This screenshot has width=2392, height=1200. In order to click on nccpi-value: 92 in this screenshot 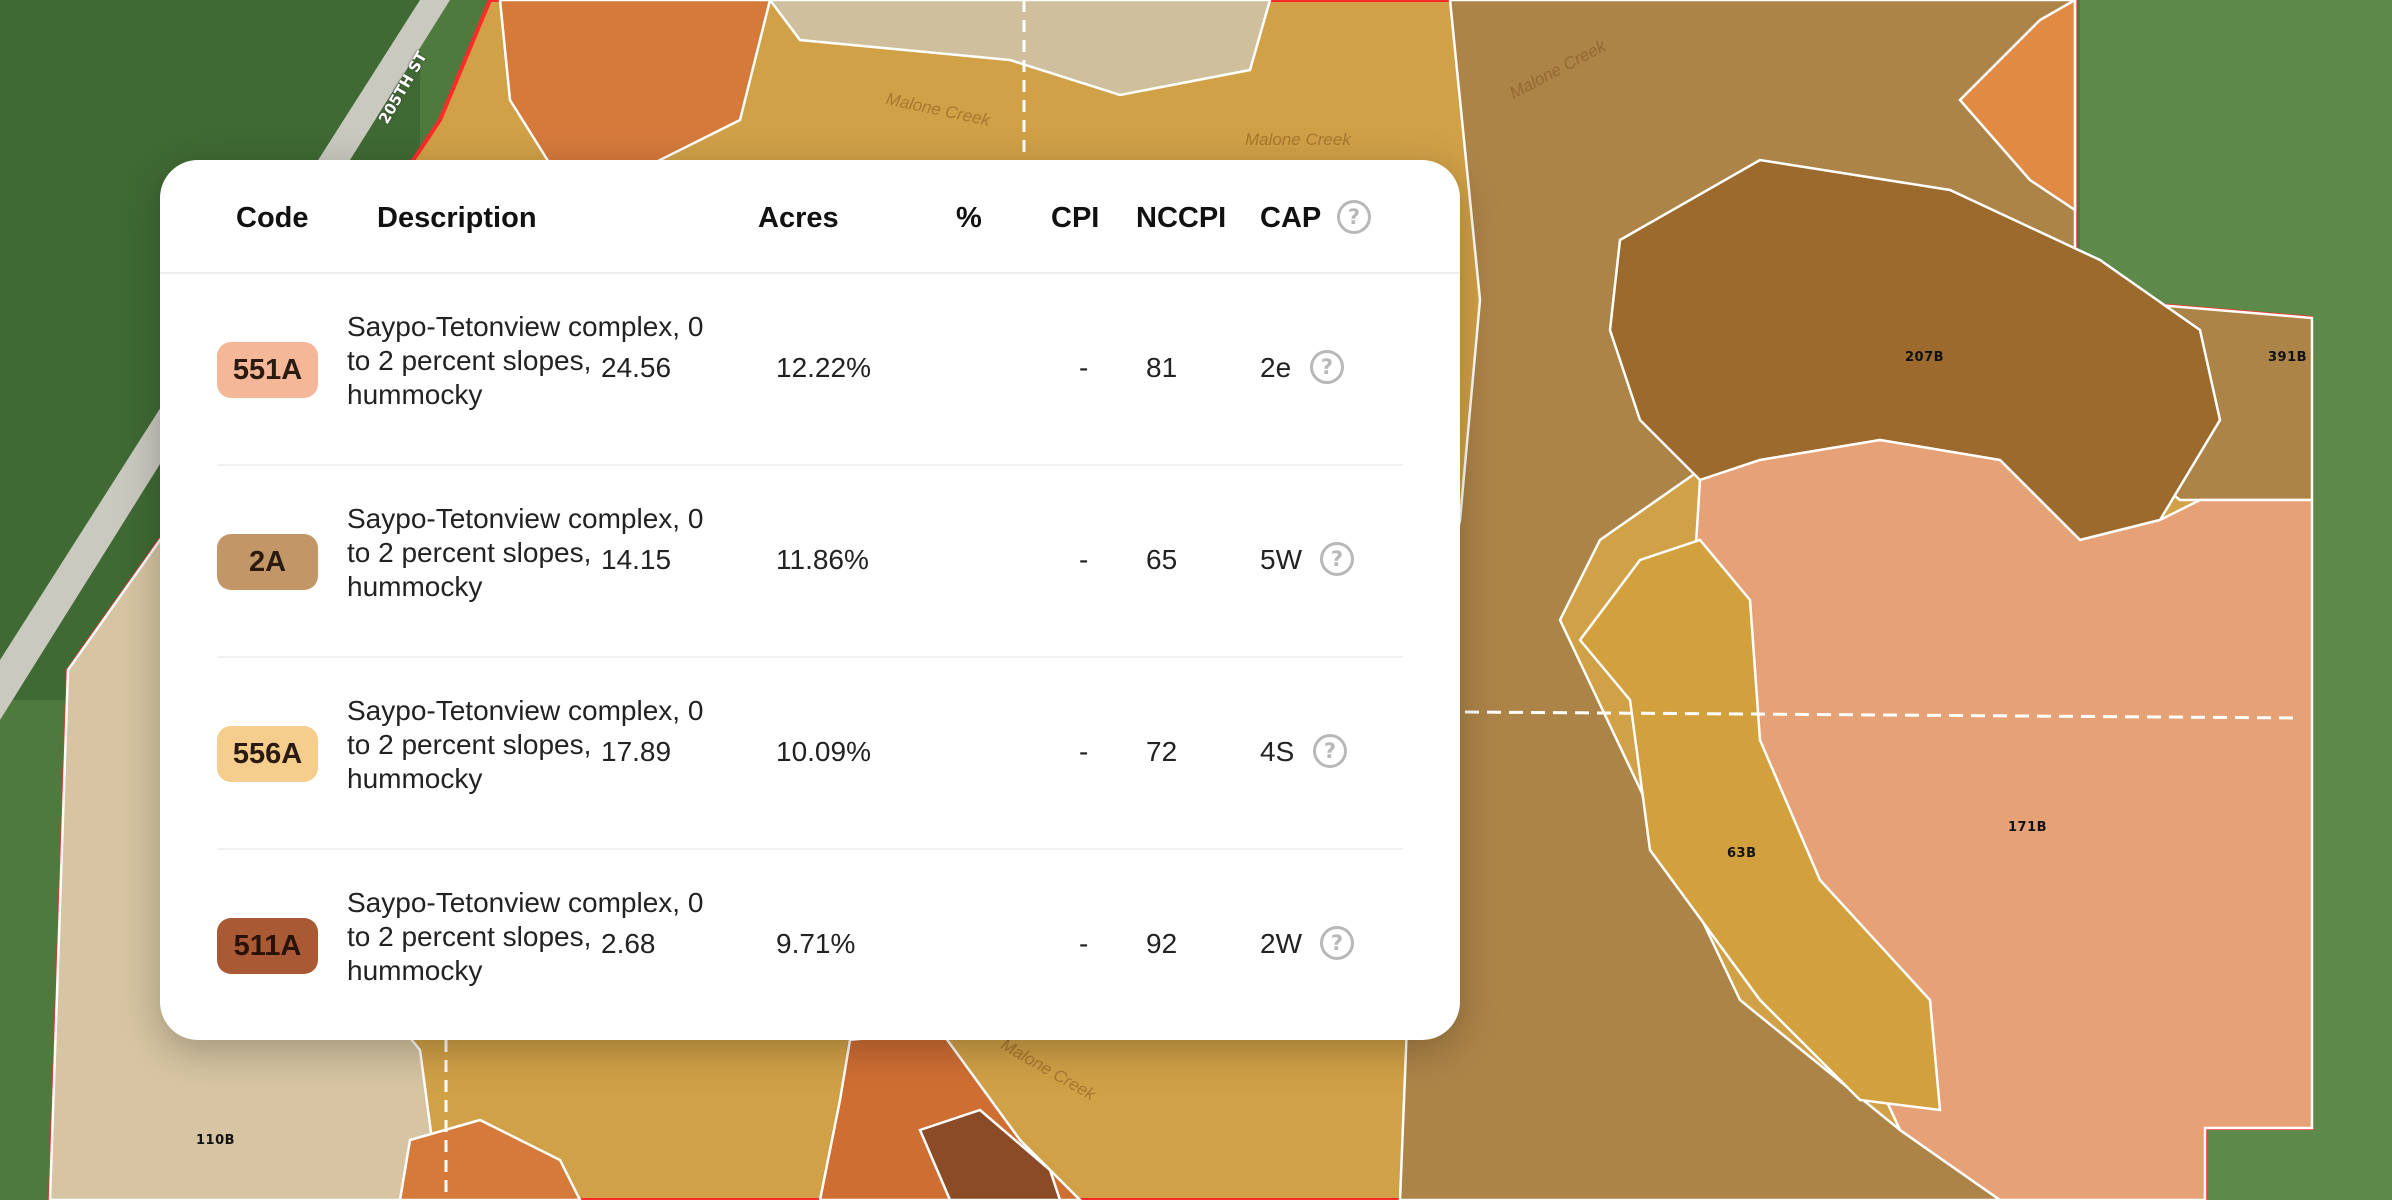, I will do `click(1162, 943)`.